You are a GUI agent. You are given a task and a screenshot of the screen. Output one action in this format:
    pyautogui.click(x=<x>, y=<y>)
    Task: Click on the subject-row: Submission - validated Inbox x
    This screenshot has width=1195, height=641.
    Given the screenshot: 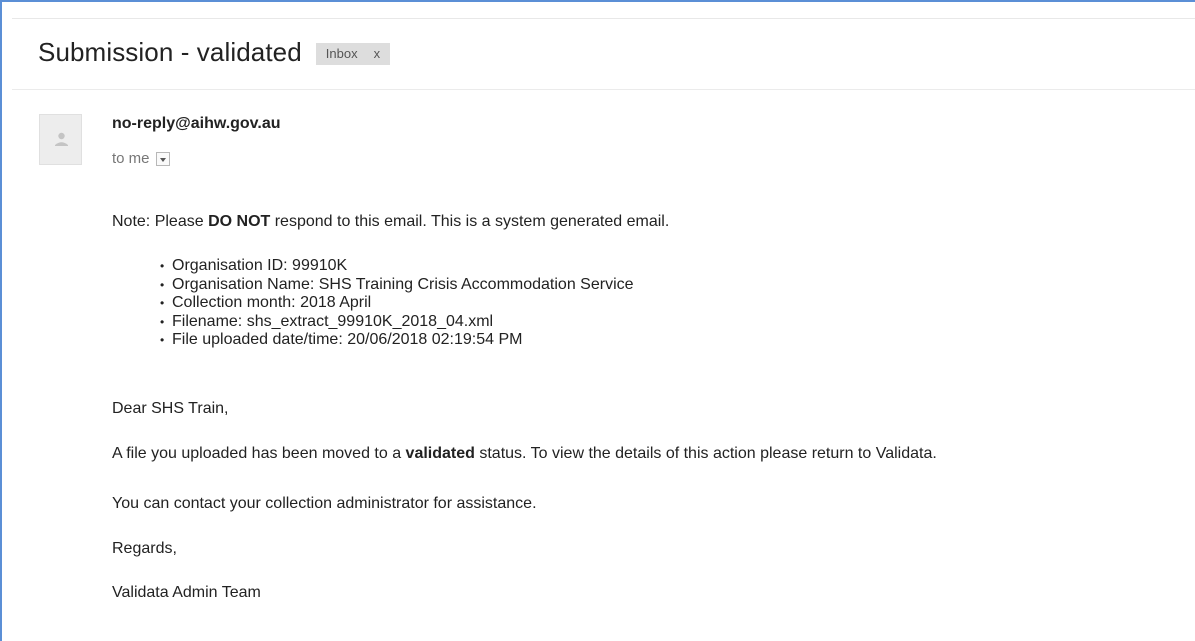 What is the action you would take?
    pyautogui.click(x=214, y=52)
    